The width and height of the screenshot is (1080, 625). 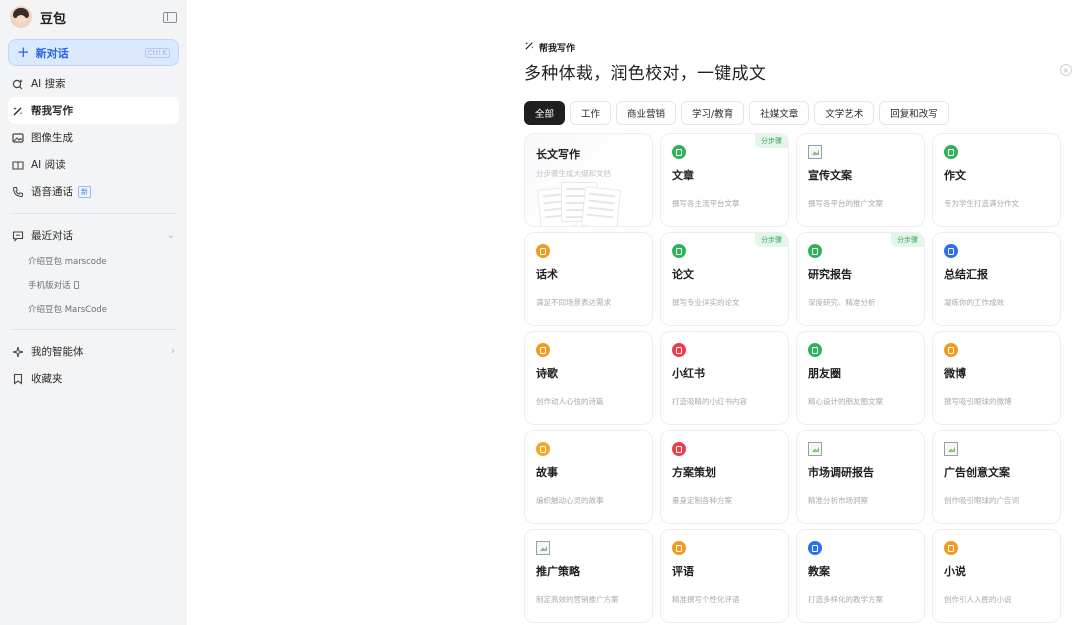 What do you see at coordinates (93, 83) in the screenshot?
I see `sidebar-item-ai-search: AI 搜索` at bounding box center [93, 83].